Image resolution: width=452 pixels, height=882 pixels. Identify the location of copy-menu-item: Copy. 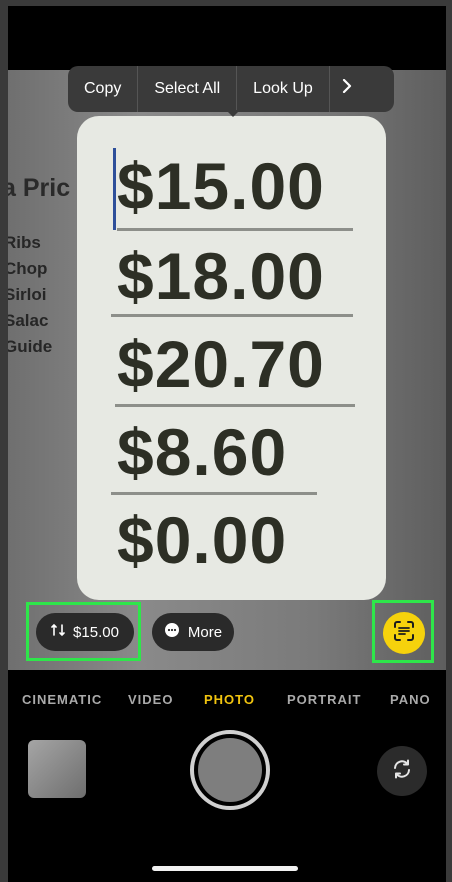
(103, 89).